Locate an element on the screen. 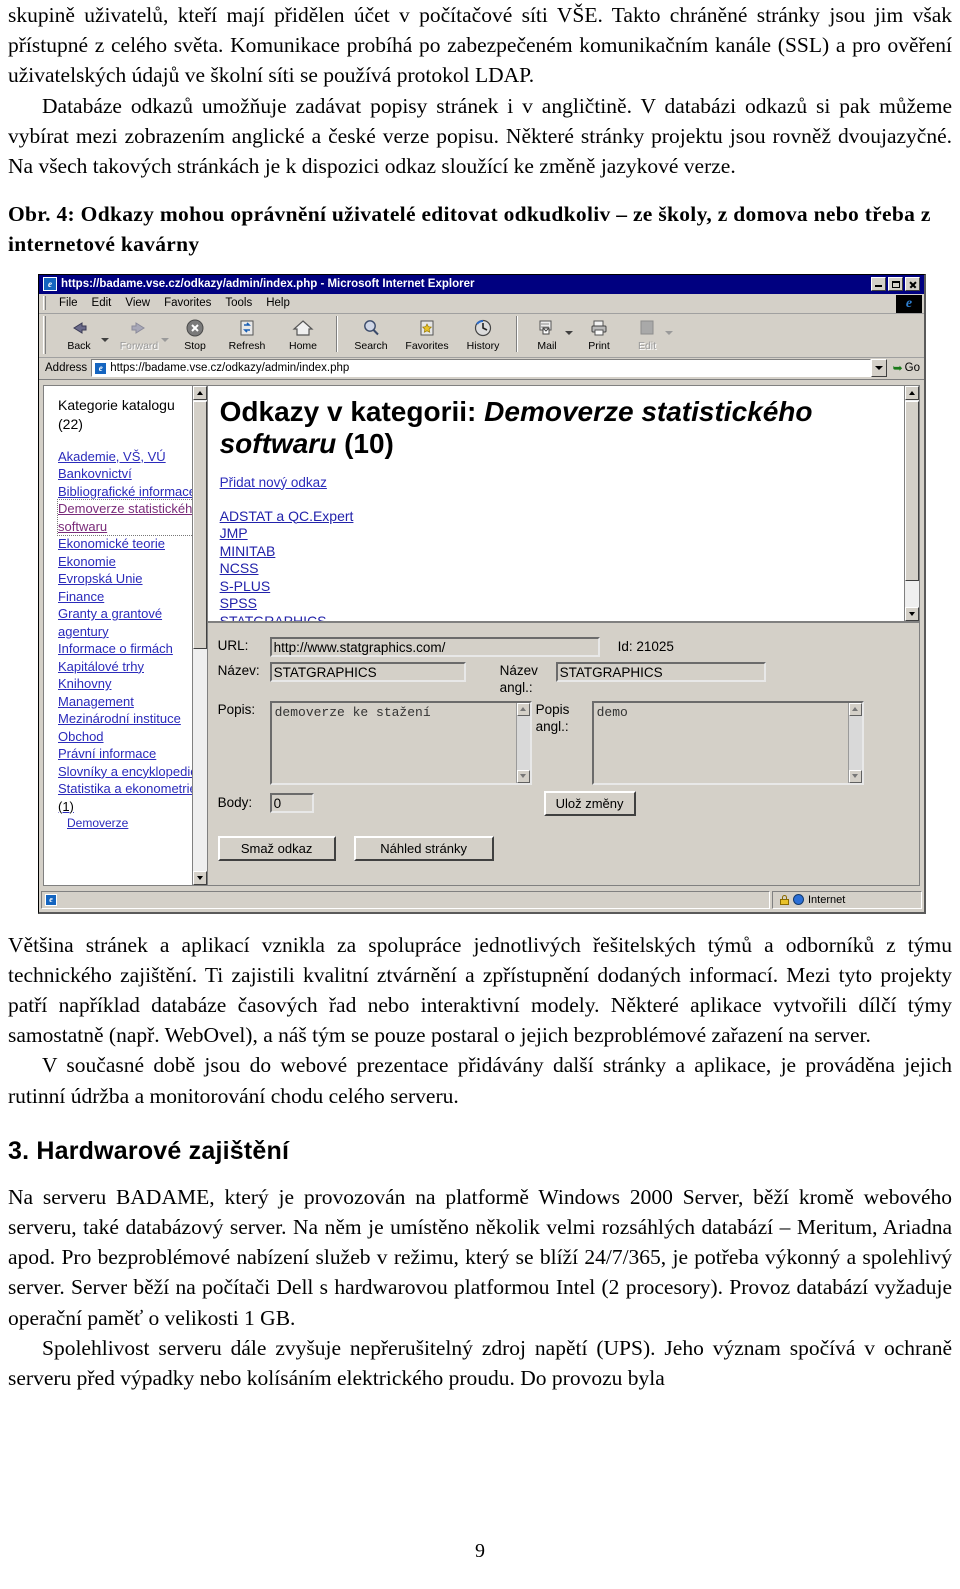 This screenshot has height=1589, width=960. list-item: JMP is located at coordinates (234, 534).